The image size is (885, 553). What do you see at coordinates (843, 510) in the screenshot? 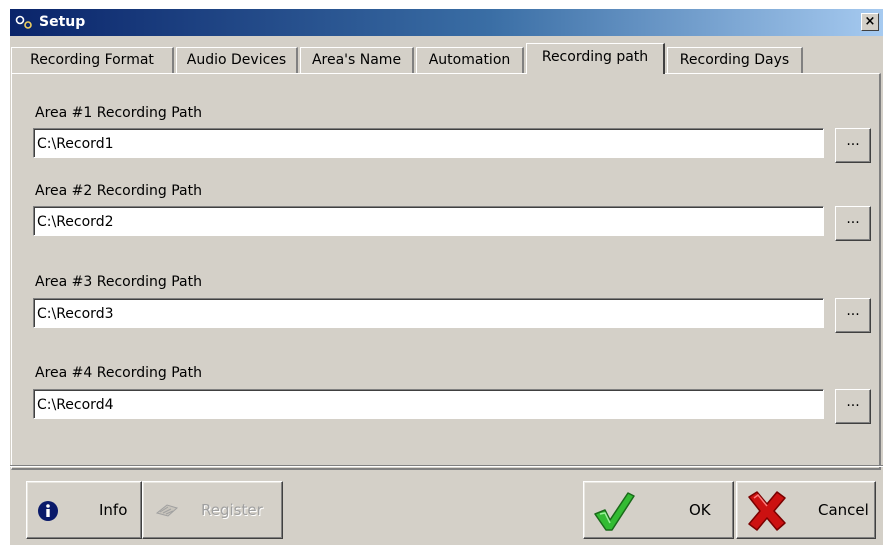
I see `cancel-button-label: Cancel` at bounding box center [843, 510].